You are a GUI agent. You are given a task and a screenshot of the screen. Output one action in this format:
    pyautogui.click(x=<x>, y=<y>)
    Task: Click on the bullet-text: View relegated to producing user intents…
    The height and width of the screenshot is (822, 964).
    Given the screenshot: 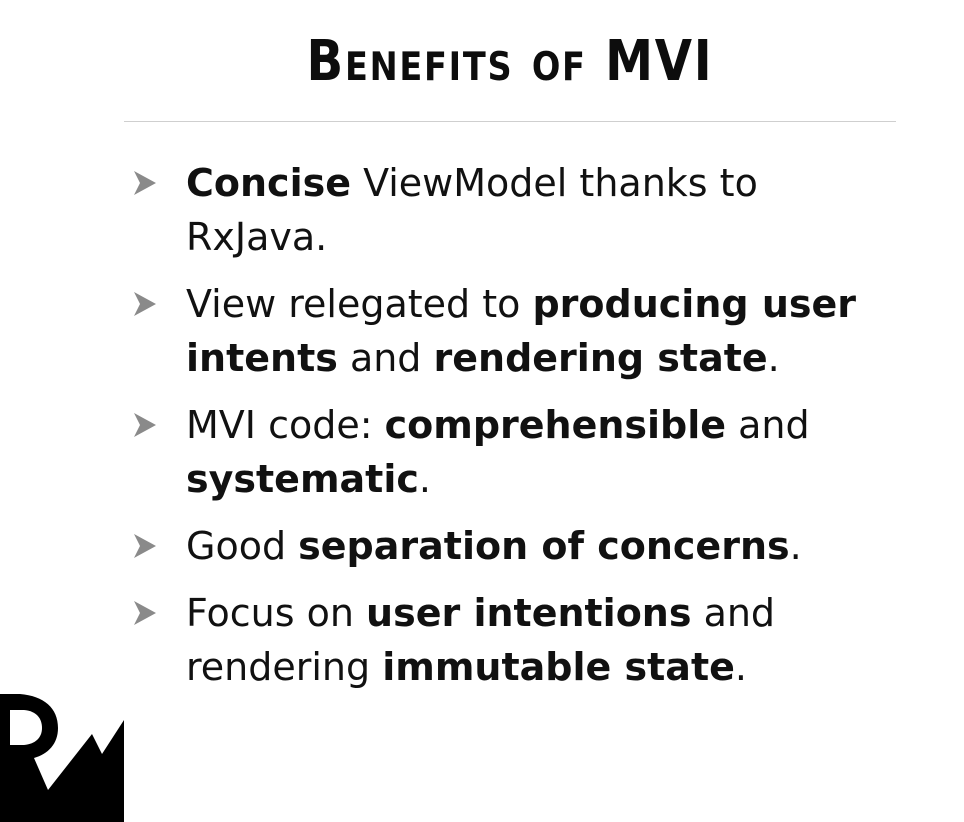 What is the action you would take?
    pyautogui.click(x=521, y=331)
    